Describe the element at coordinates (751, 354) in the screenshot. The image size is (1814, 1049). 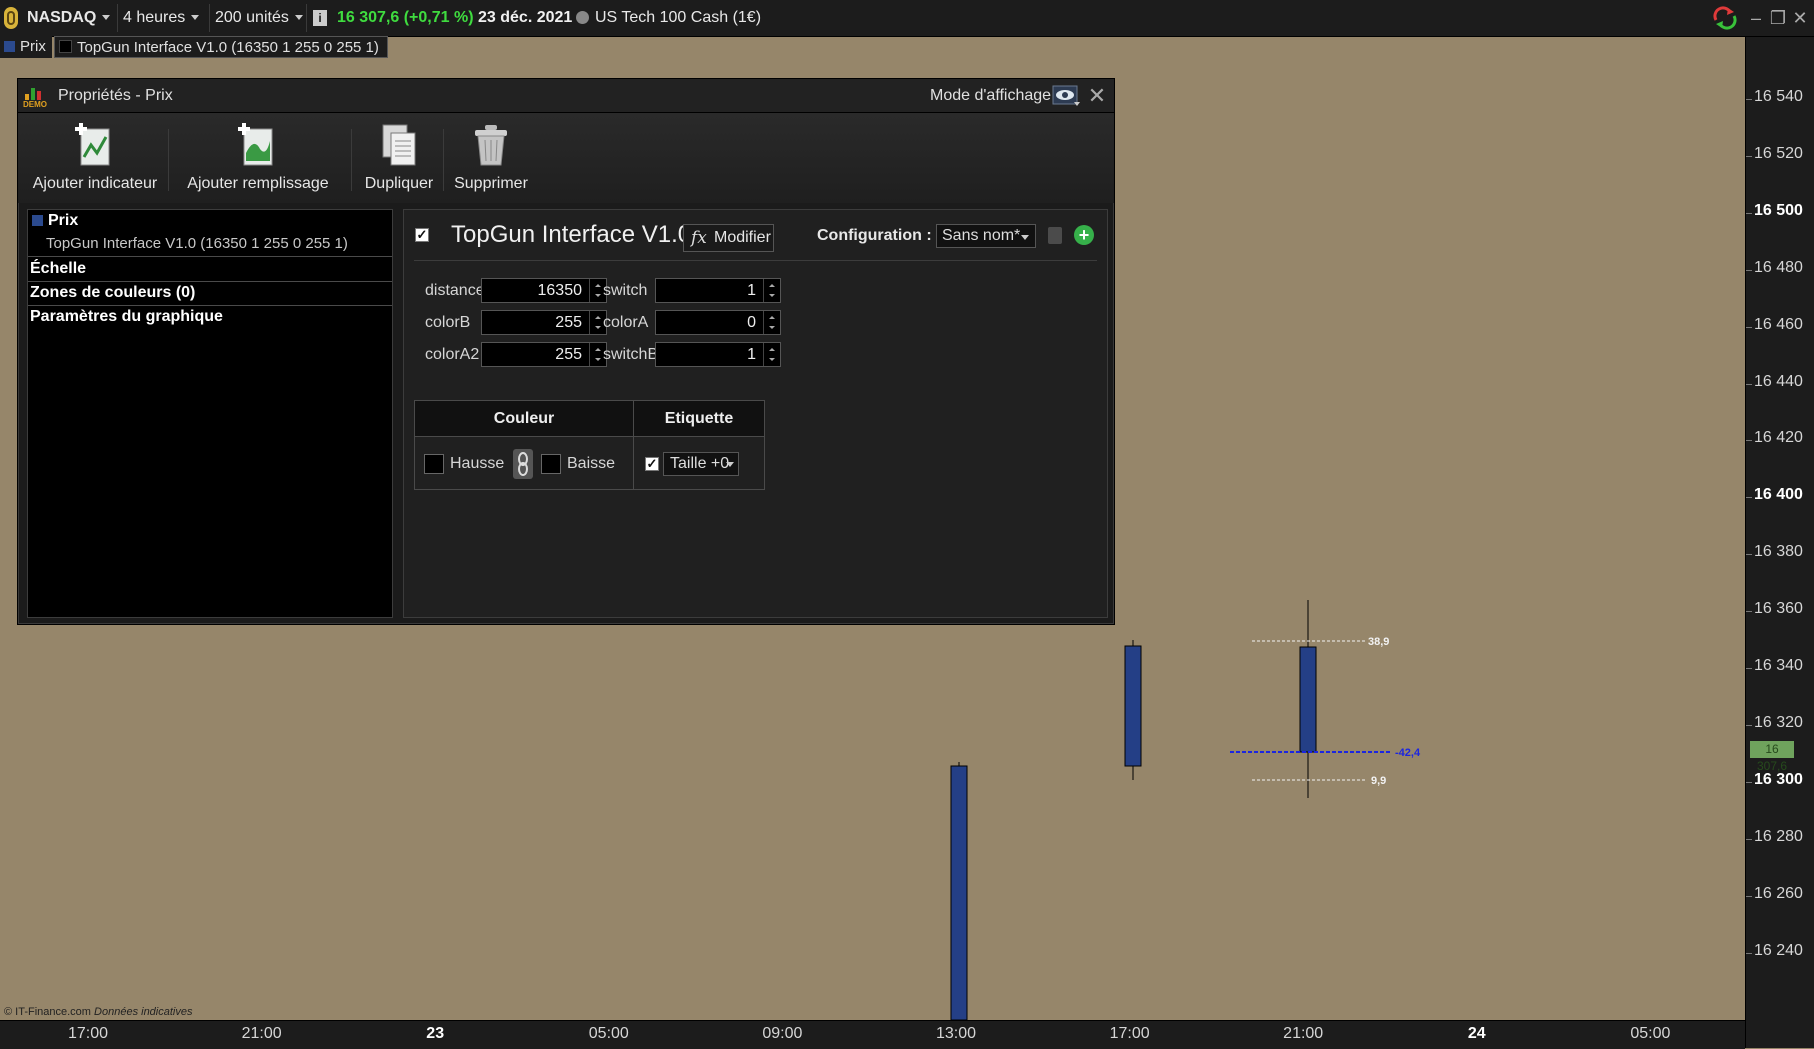
I see `param-value-switchB: 1` at that location.